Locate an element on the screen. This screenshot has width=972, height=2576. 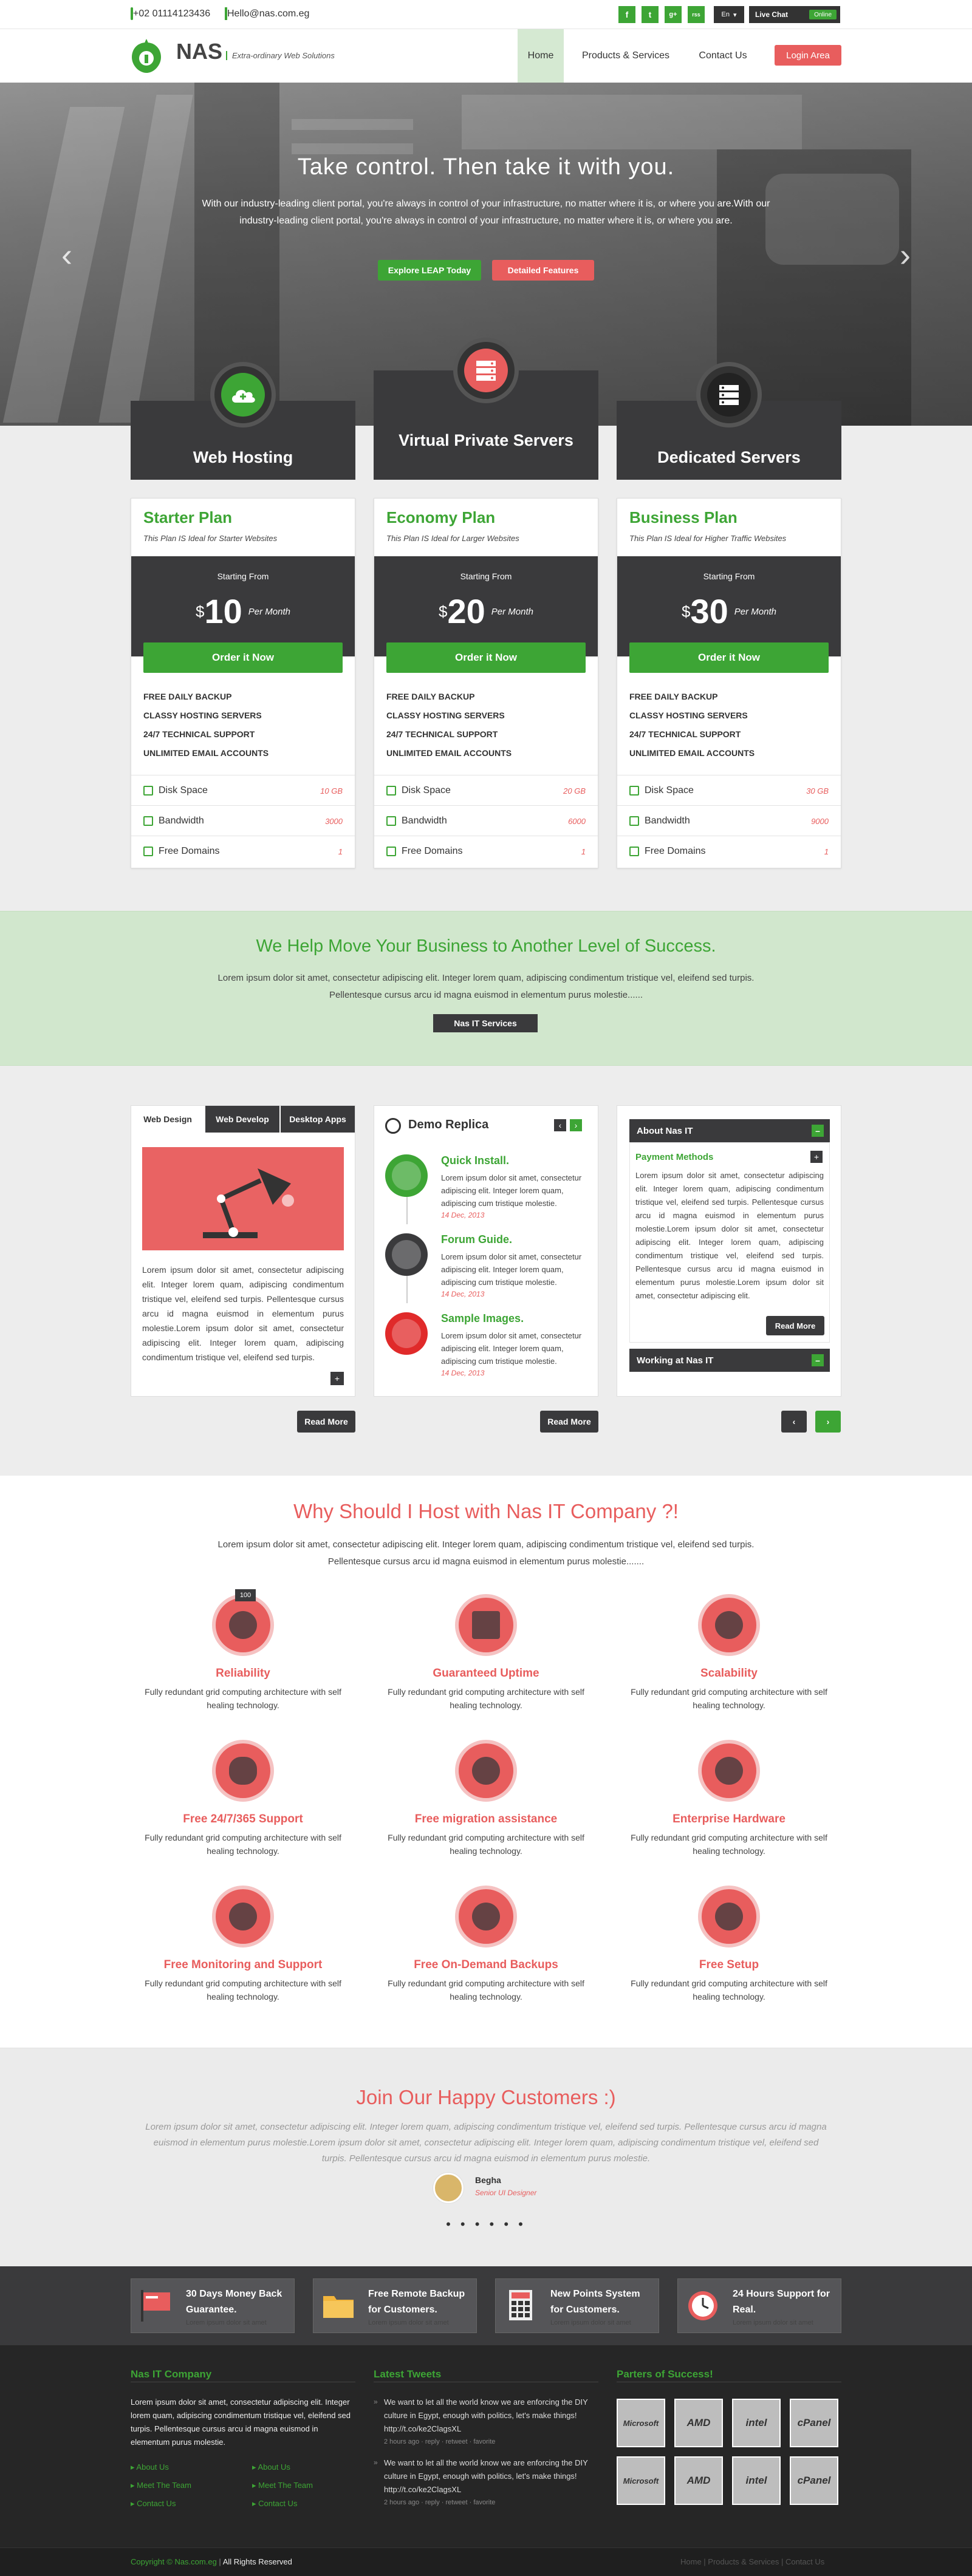
customers-title: Join Our Happy Customers :) is located at coordinates (486, 2097).